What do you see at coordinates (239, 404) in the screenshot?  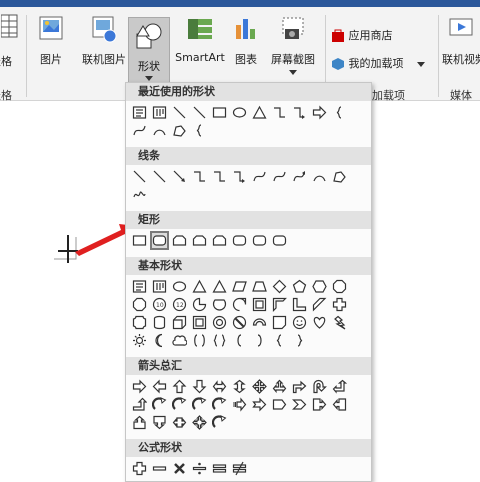 I see `arrow-striped-shape-icon` at bounding box center [239, 404].